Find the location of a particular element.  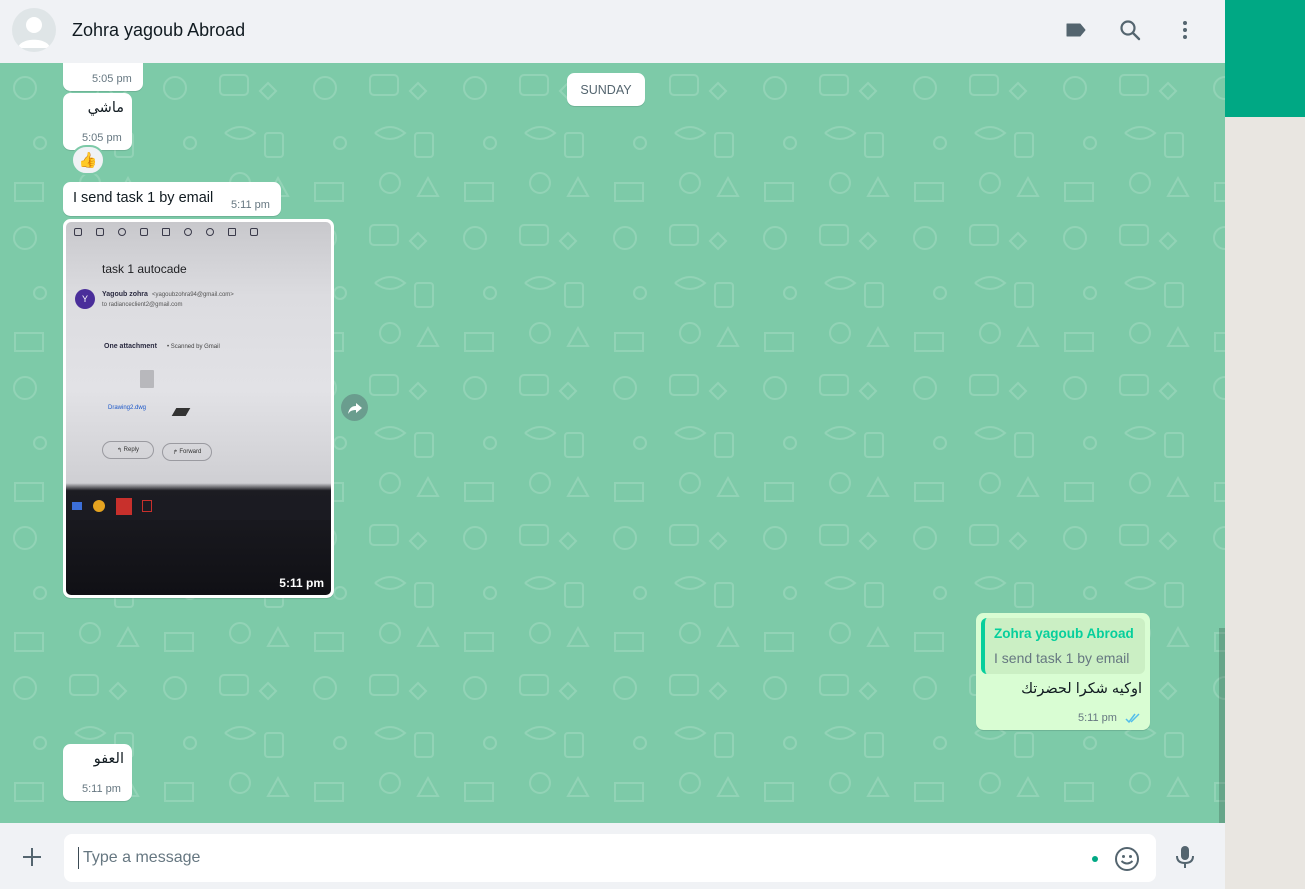

menu-icon is located at coordinates (1185, 30).